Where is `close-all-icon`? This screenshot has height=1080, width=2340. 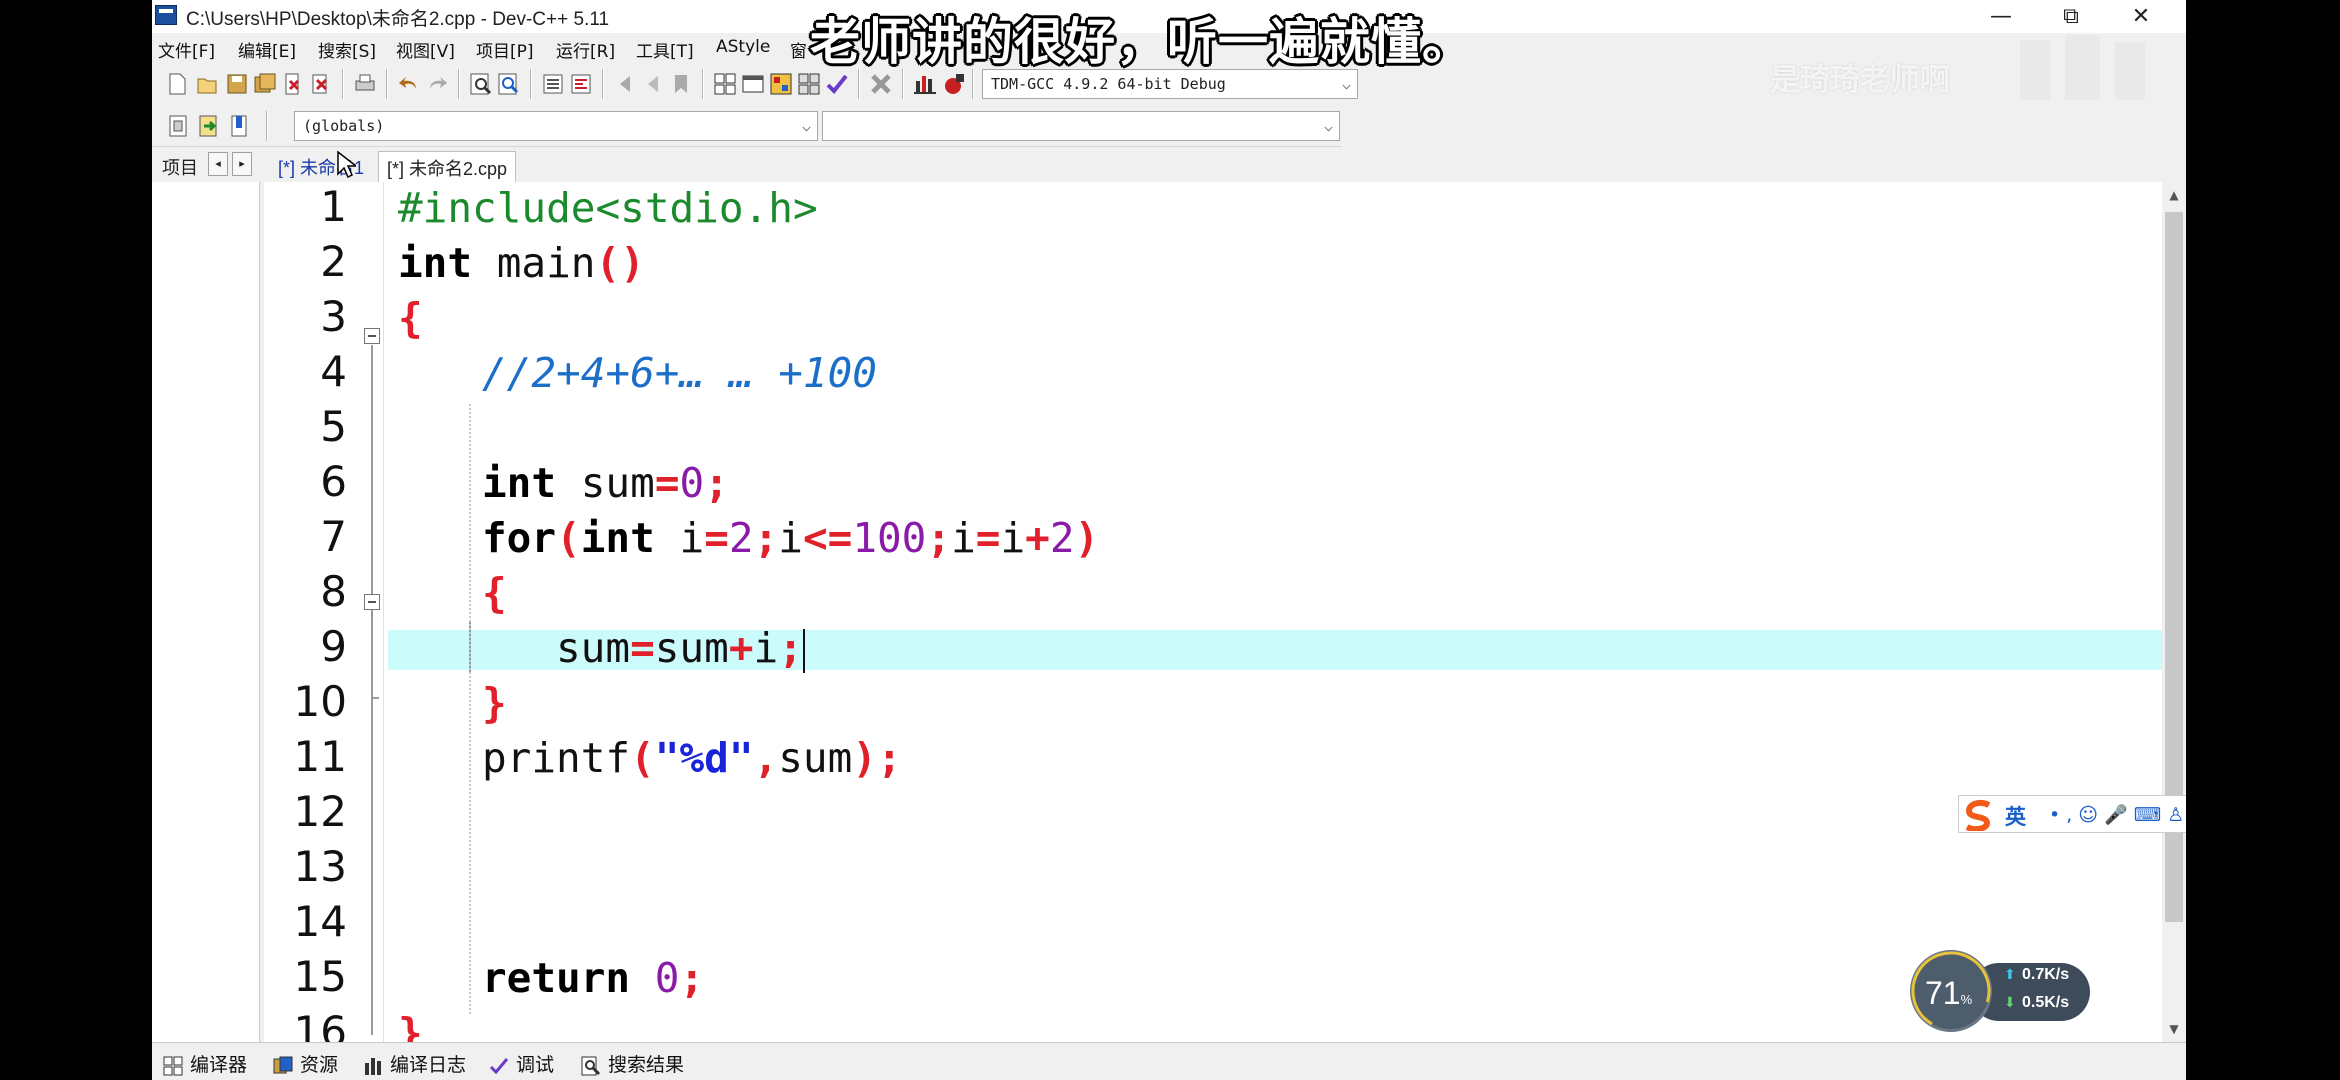
close-all-icon is located at coordinates (321, 84).